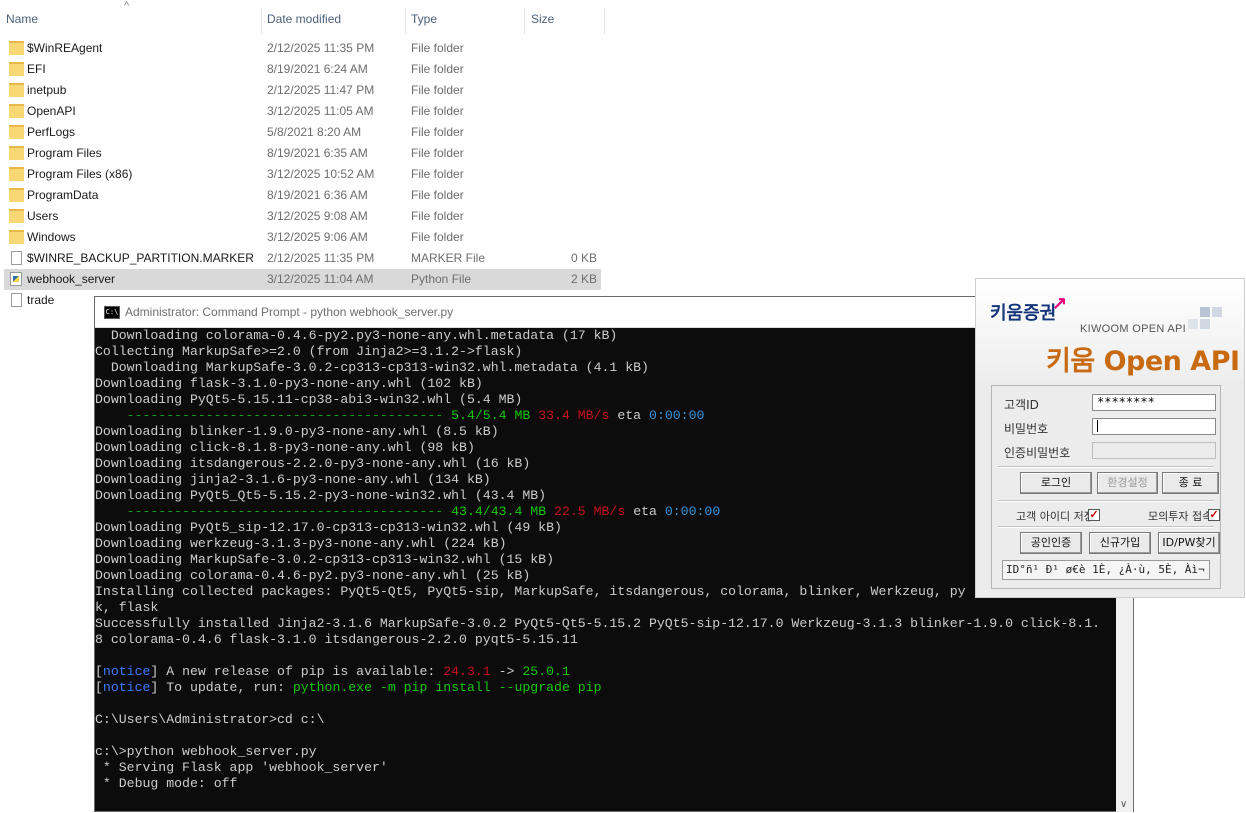  I want to click on brand-logo: 키움증권, so click(1023, 313).